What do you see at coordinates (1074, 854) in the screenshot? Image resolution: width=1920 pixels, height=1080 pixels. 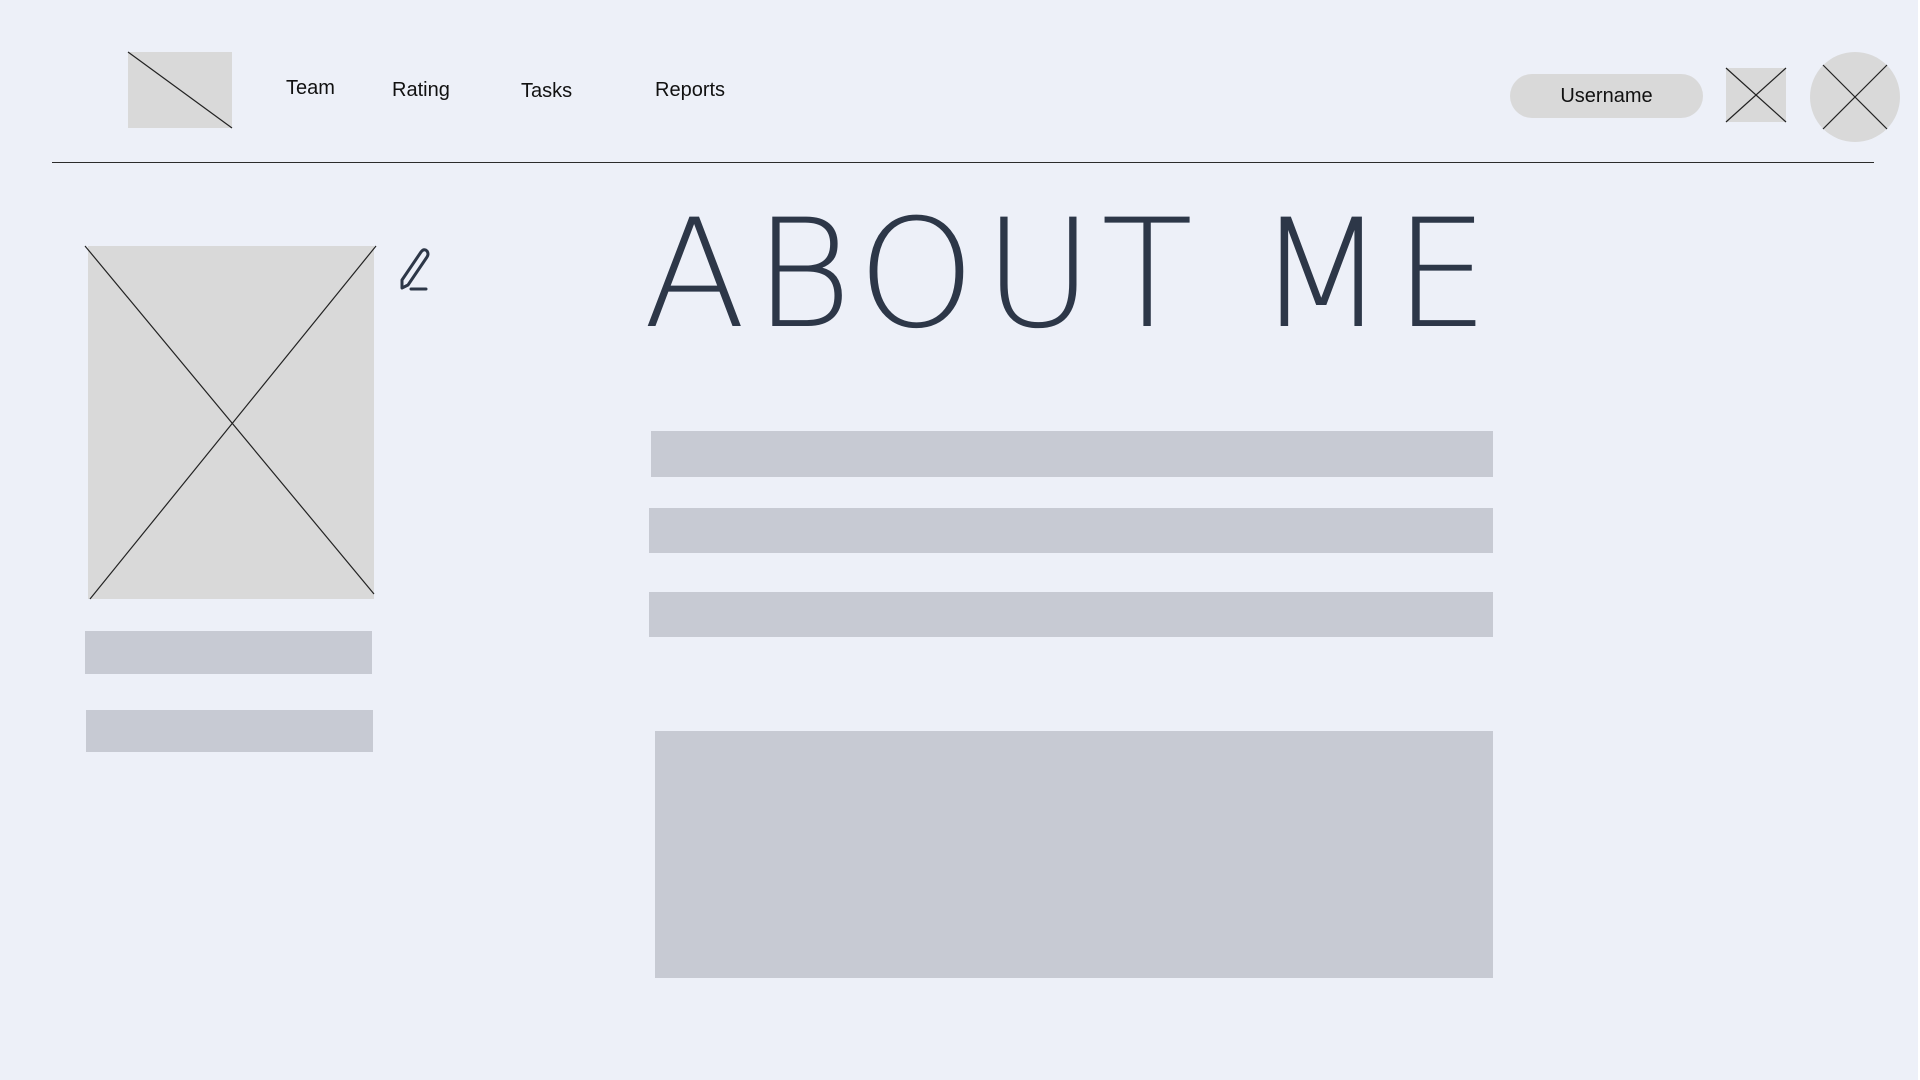 I see `about-text-block` at bounding box center [1074, 854].